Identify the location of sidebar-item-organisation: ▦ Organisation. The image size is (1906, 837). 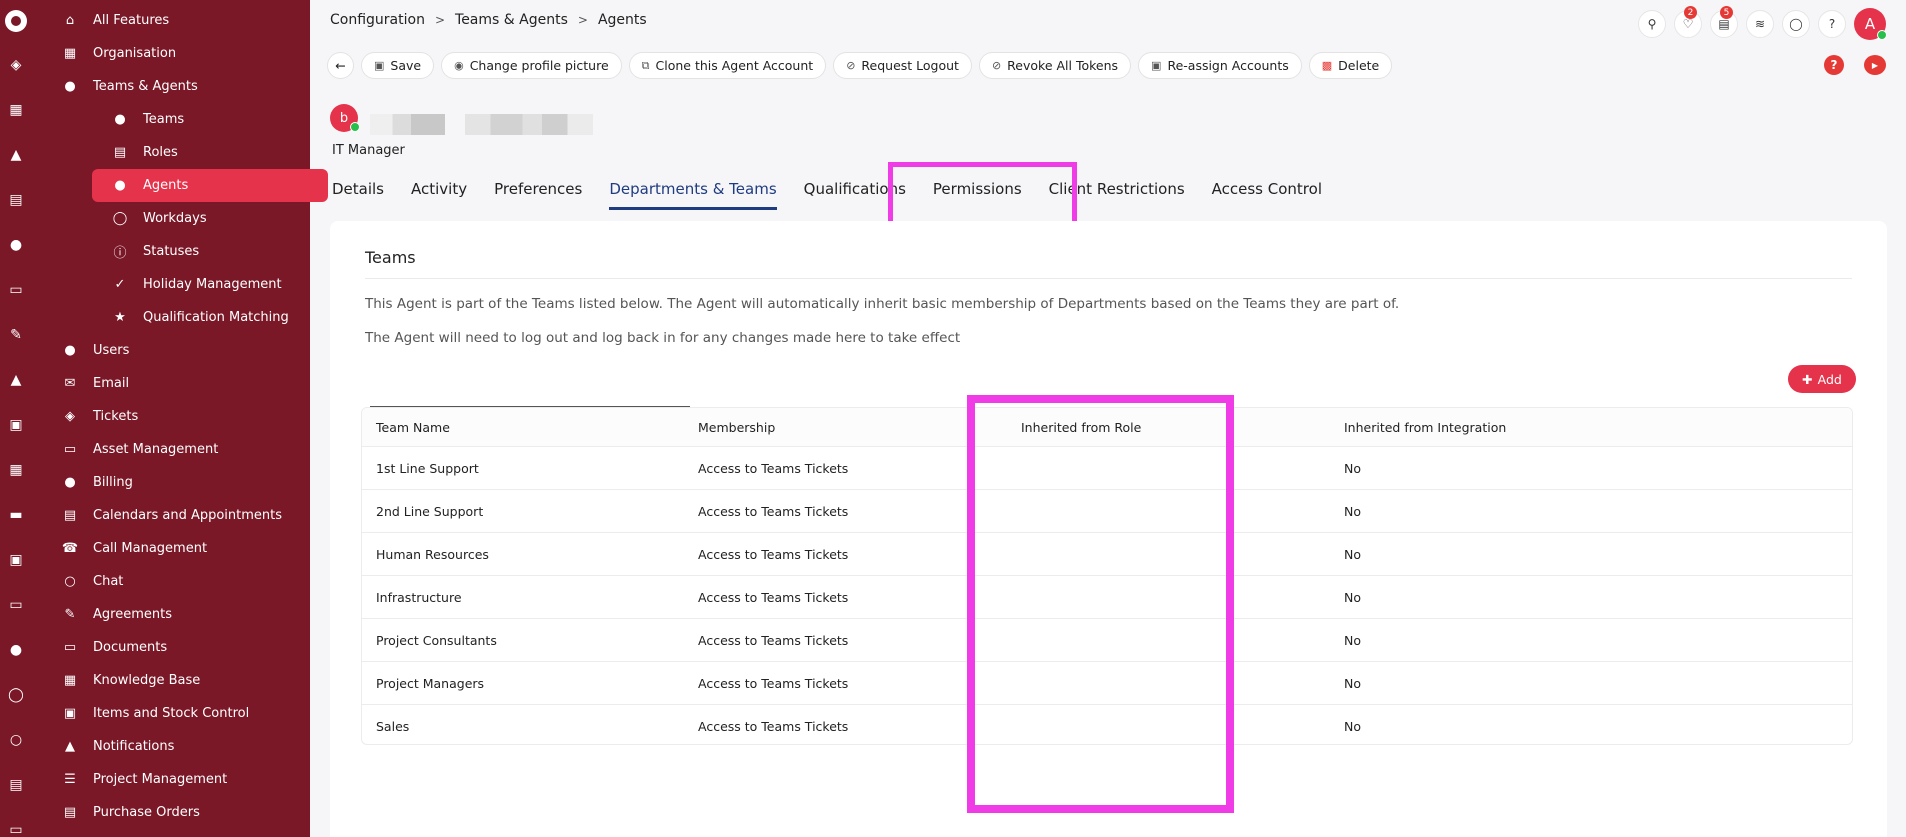
(180, 53).